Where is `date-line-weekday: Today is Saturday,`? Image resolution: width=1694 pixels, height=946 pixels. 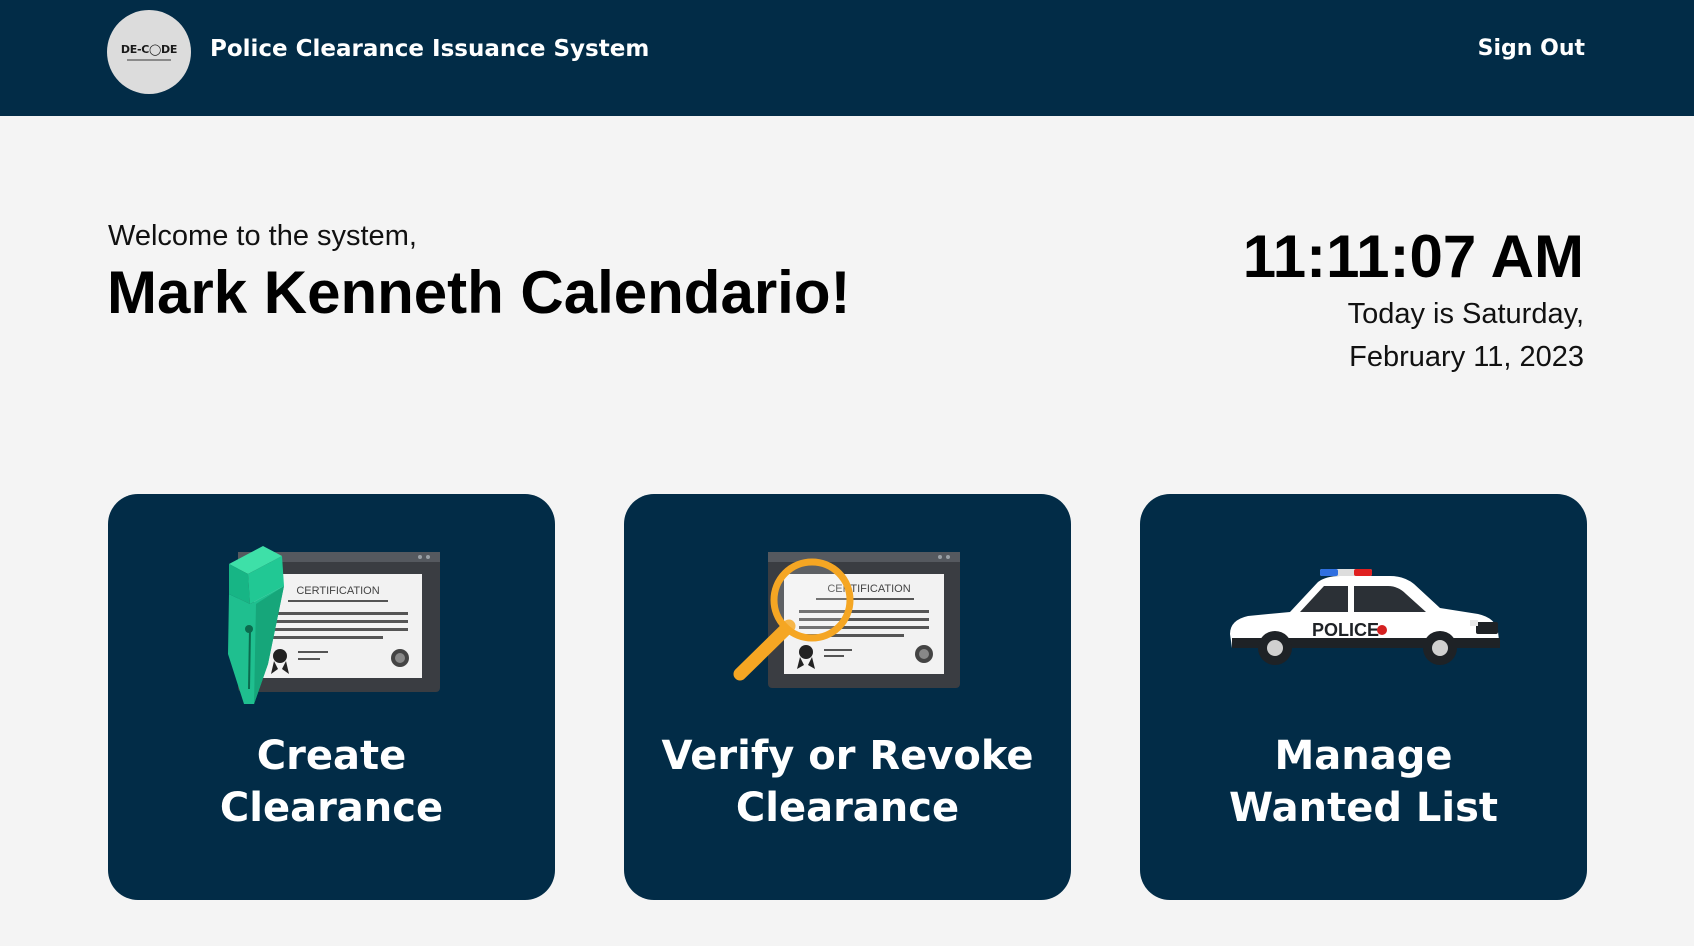 date-line-weekday: Today is Saturday, is located at coordinates (1465, 314).